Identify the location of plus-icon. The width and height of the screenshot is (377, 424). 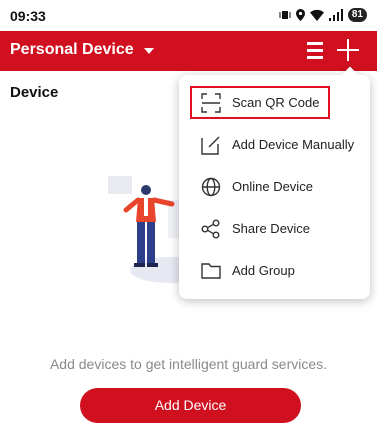
(348, 50).